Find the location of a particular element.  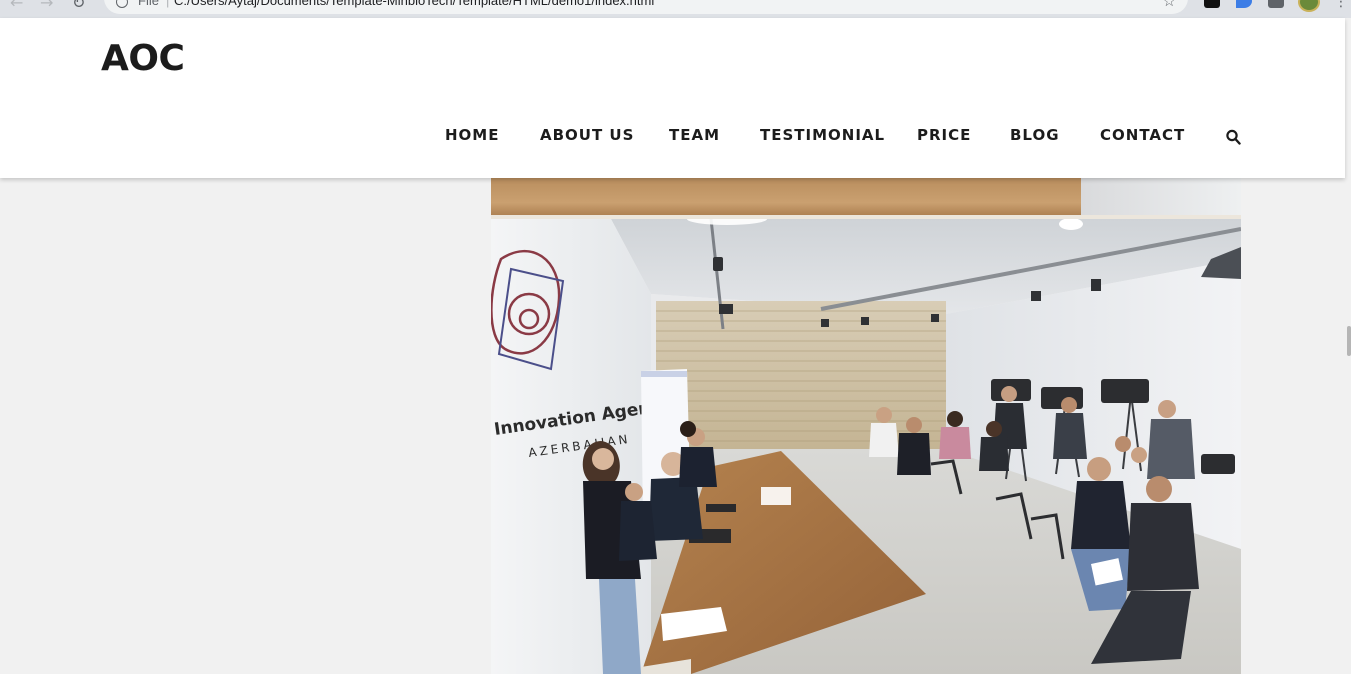

search-icon is located at coordinates (1233, 137).